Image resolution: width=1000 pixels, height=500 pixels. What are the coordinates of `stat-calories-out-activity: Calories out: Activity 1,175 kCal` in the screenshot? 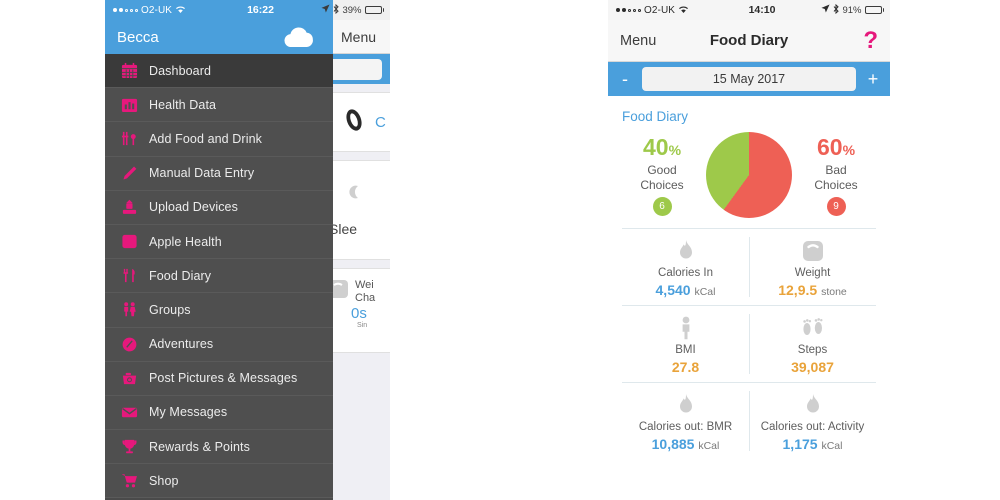 It's located at (812, 421).